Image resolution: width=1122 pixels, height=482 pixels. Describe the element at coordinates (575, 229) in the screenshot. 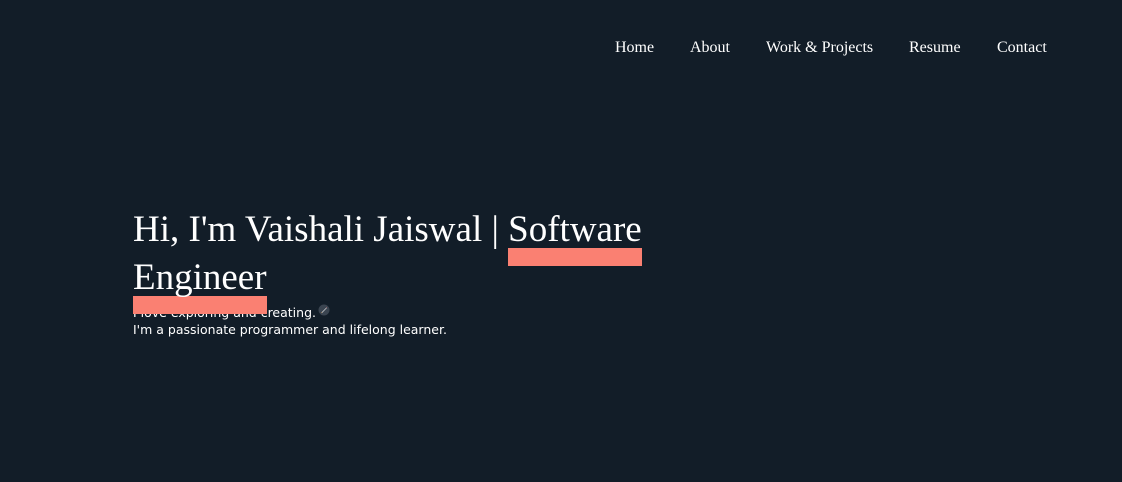

I see `hero-title-highlight-1: Software` at that location.